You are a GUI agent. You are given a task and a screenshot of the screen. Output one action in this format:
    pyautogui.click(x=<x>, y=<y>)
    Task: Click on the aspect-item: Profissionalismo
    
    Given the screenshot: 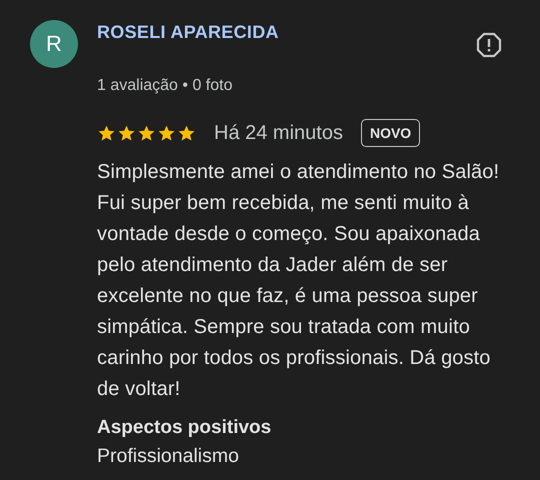 What is the action you would take?
    pyautogui.click(x=168, y=456)
    